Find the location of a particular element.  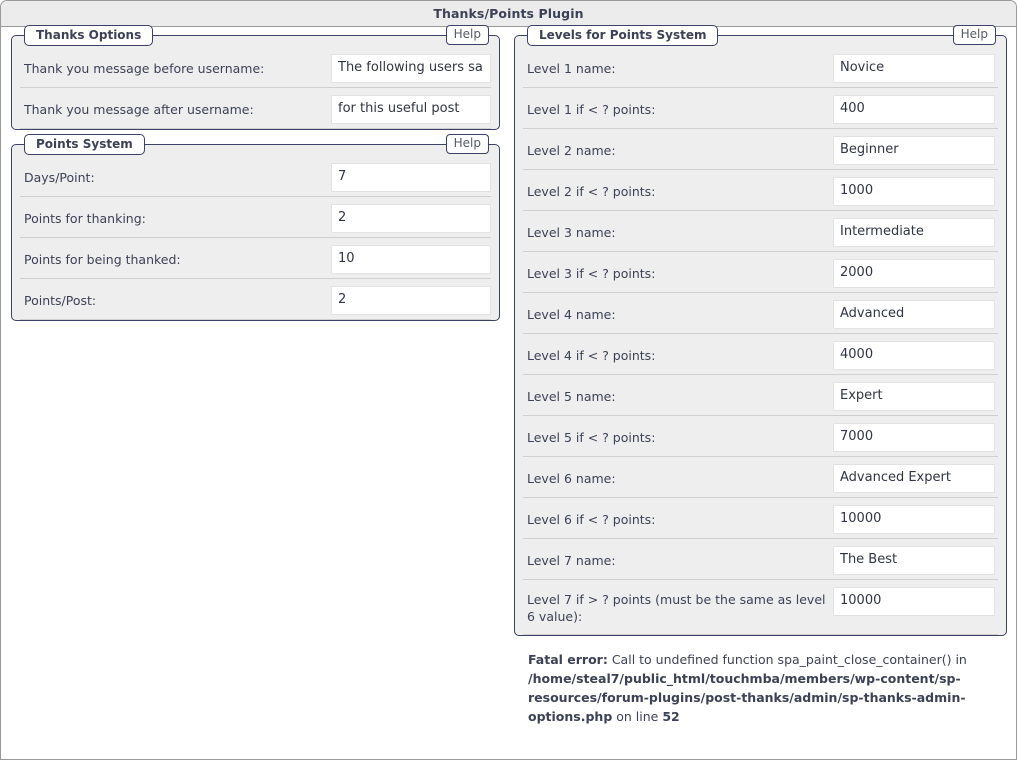

row-level-5-points: Level 5 if < ? points: is located at coordinates (760, 436).